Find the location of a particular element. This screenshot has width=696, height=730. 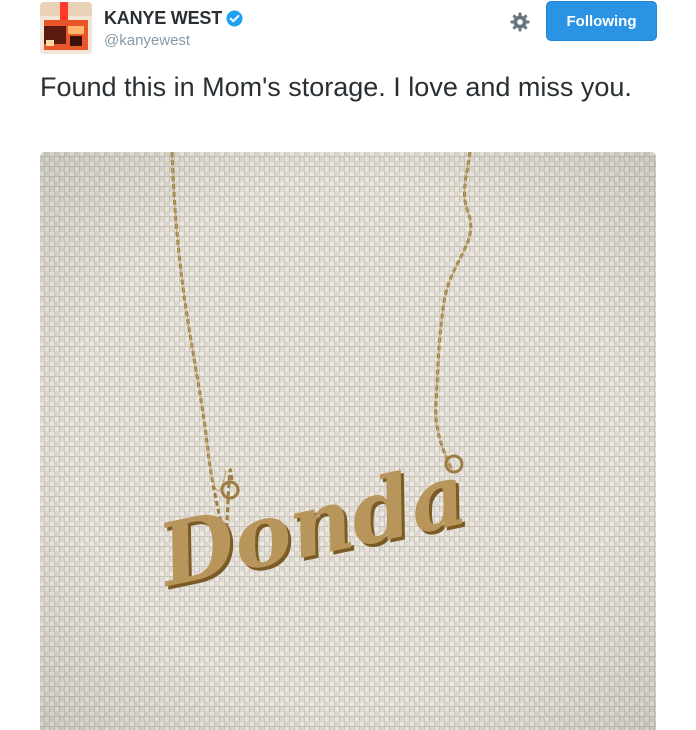

avatar-image is located at coordinates (66, 28).